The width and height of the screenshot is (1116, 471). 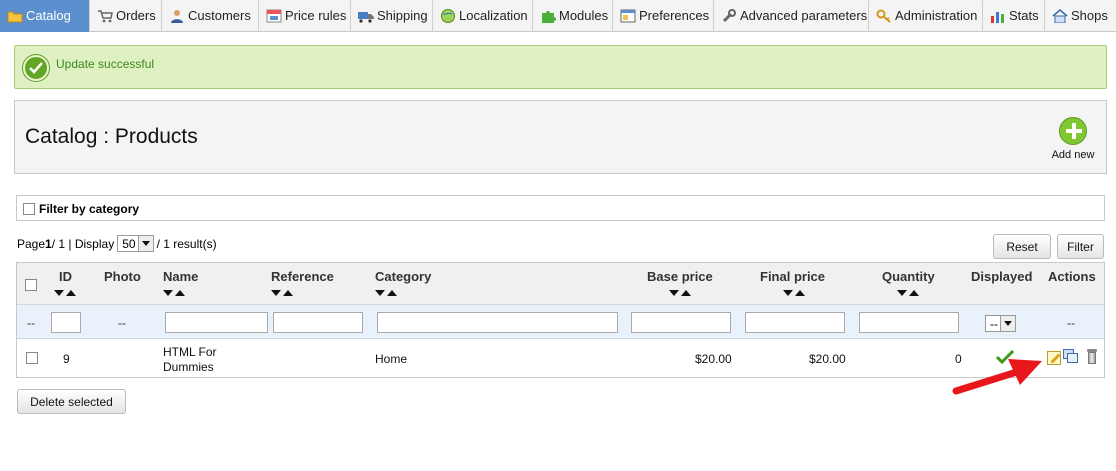 I want to click on folder-icon, so click(x=15, y=16).